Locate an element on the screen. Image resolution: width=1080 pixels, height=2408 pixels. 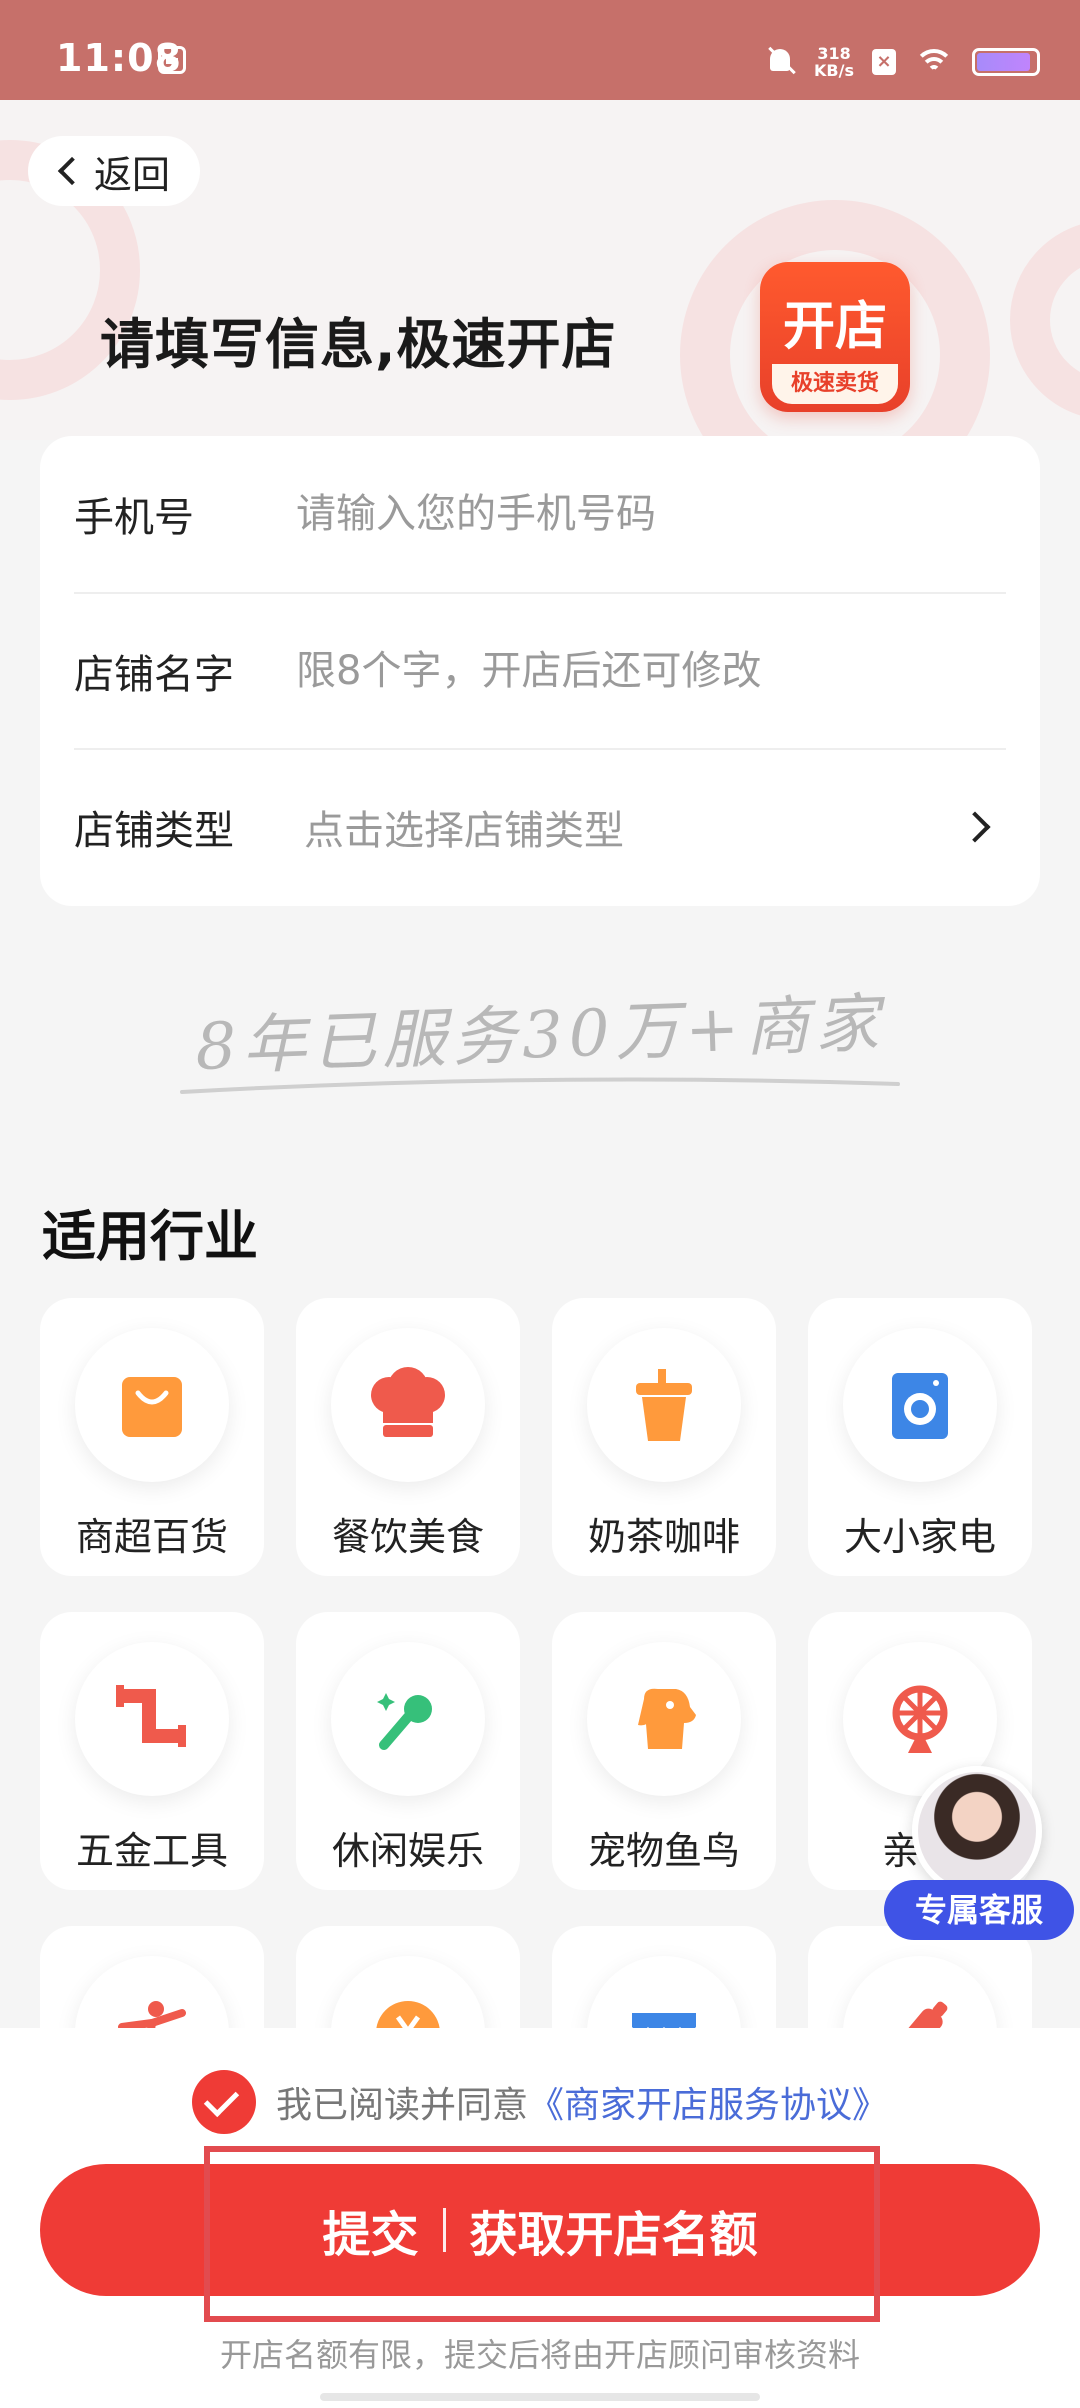
phone-label: 手机号 is located at coordinates (134, 518).